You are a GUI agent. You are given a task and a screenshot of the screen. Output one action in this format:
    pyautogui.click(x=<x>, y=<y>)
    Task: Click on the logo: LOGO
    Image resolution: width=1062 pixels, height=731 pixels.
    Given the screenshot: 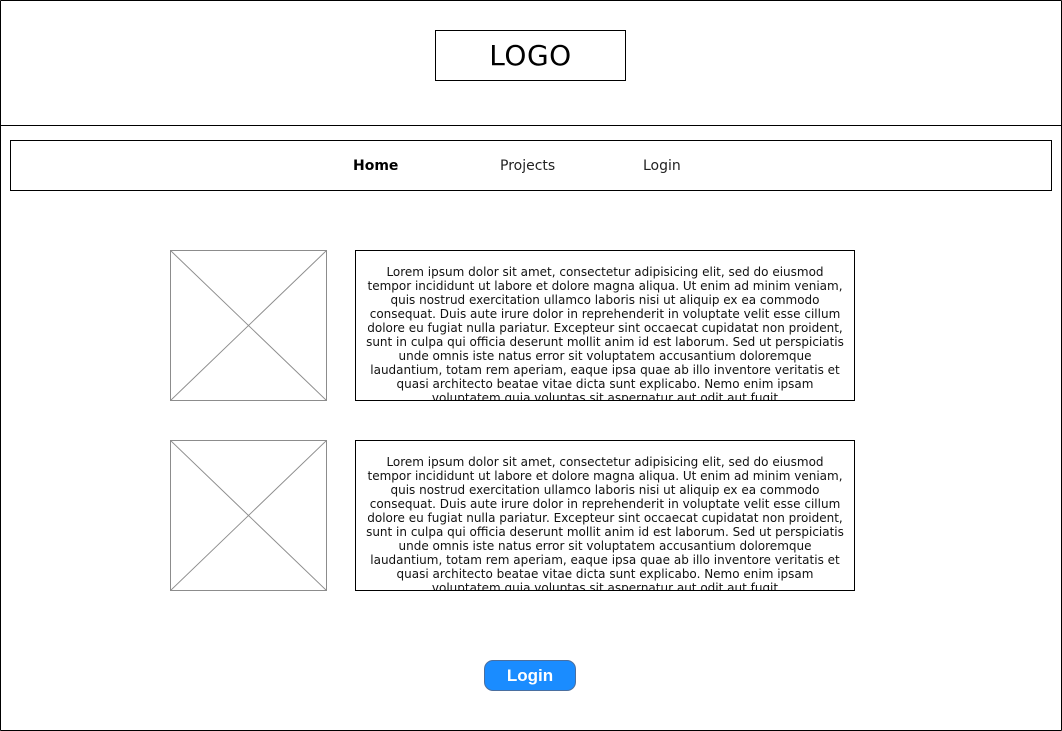 What is the action you would take?
    pyautogui.click(x=530, y=55)
    